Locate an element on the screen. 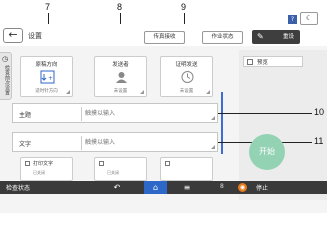  preview-label: 预览 is located at coordinates (263, 63).